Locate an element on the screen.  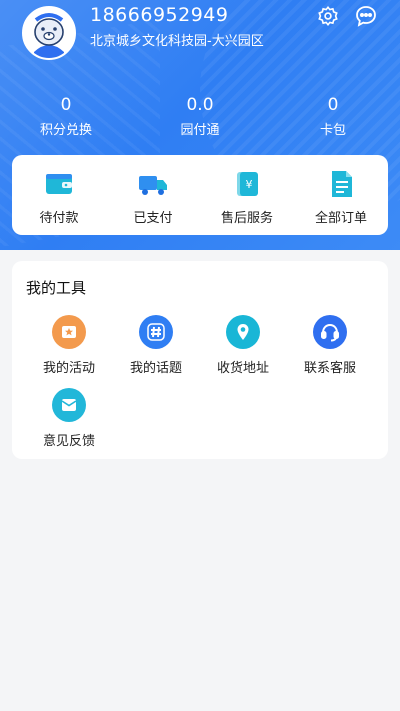
stat-value: 0.0 is located at coordinates (200, 105).